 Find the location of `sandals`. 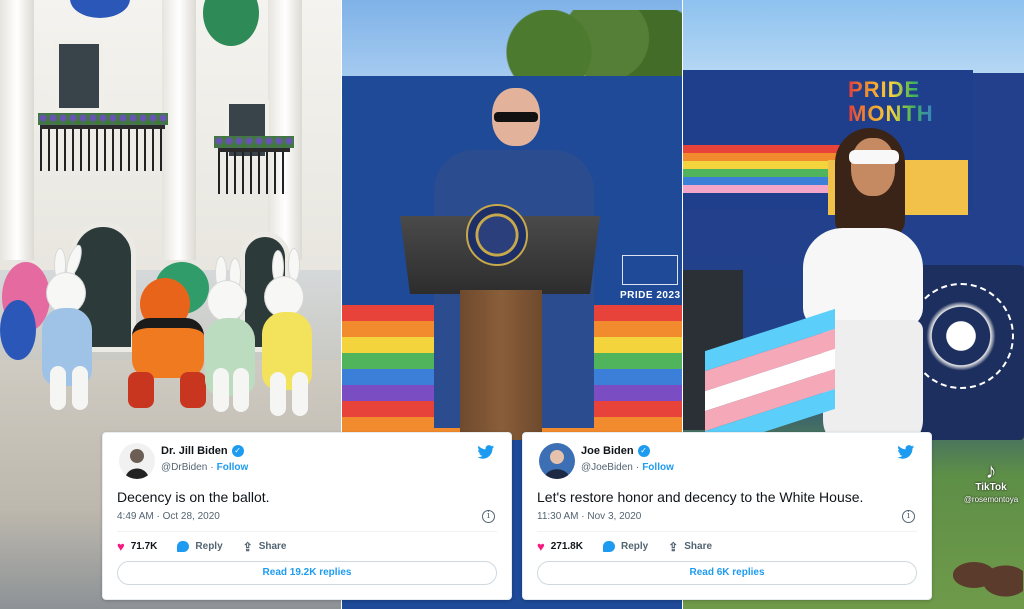

sandals is located at coordinates (988, 575).